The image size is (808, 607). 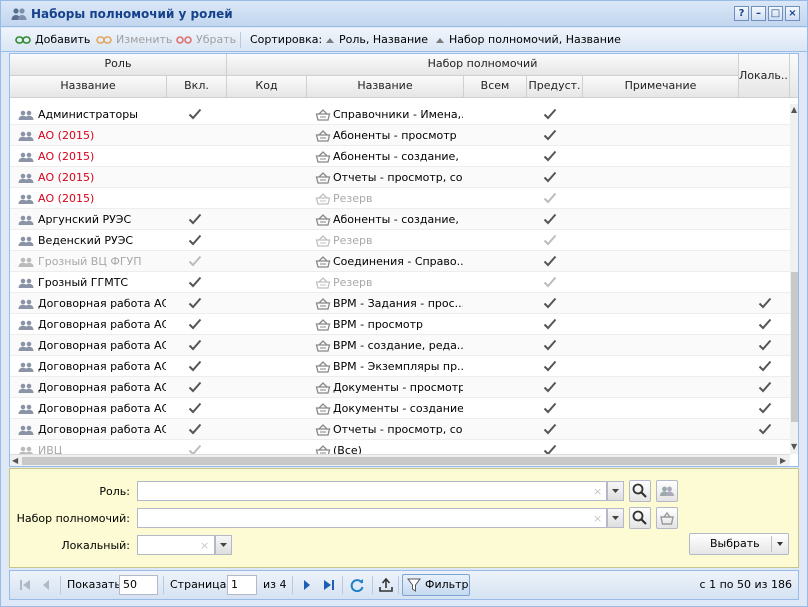 I want to click on maximize-button: □, so click(x=775, y=13).